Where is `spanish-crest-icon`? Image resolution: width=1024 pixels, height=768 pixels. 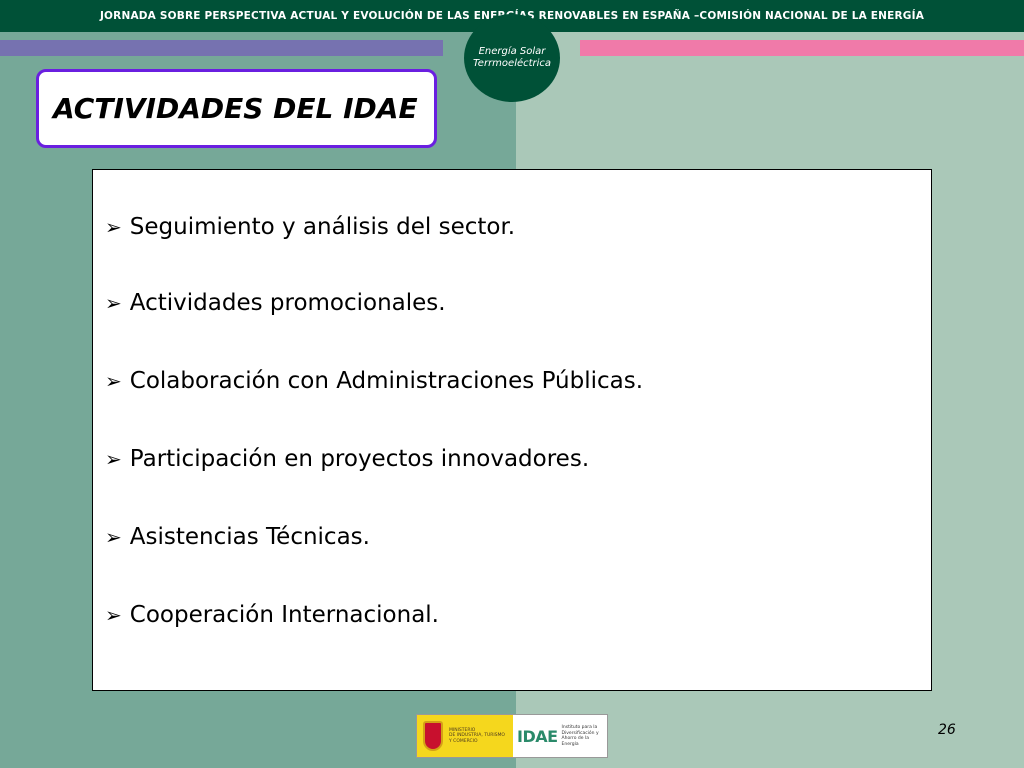 spanish-crest-icon is located at coordinates (433, 736).